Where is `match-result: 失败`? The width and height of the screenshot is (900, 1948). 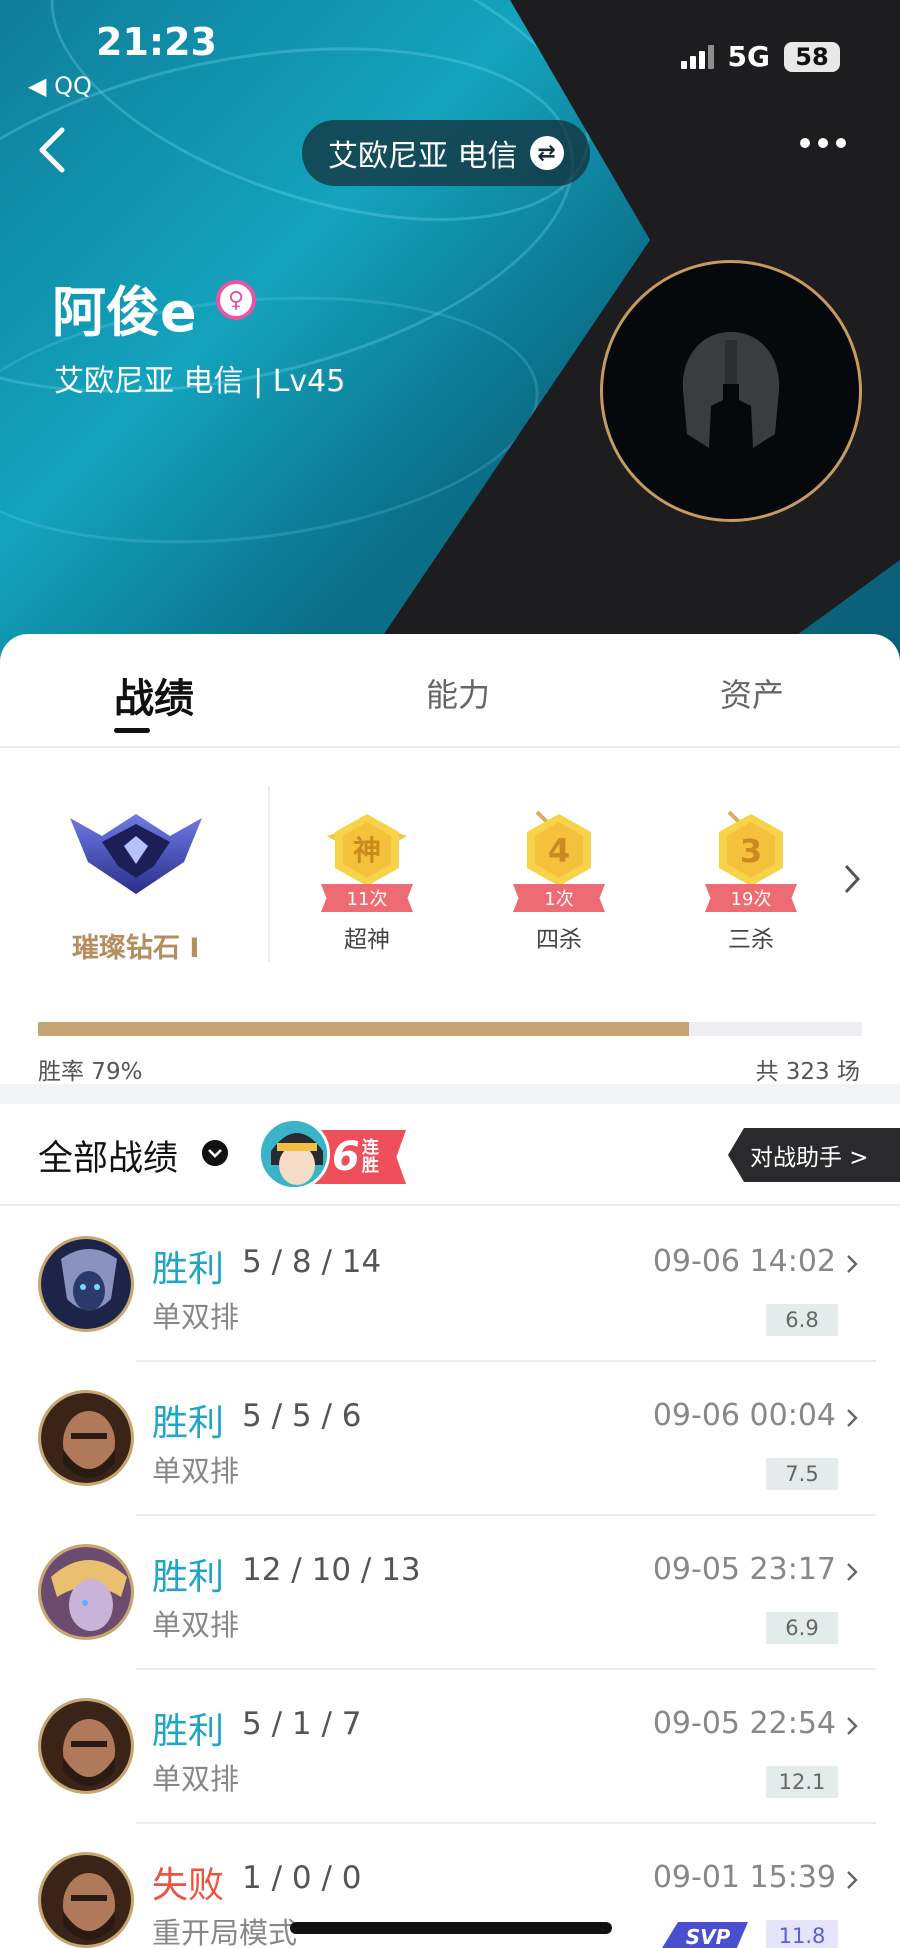 match-result: 失败 is located at coordinates (188, 1885).